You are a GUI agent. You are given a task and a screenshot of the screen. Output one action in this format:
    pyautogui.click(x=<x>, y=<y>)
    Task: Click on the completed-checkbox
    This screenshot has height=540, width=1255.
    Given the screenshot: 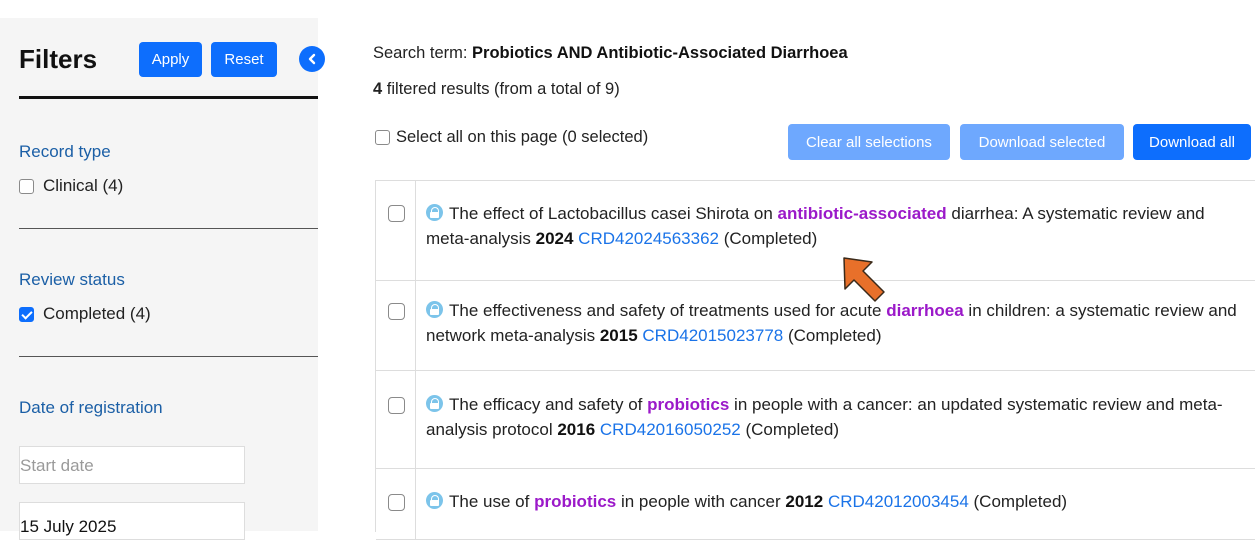 What is the action you would take?
    pyautogui.click(x=26, y=314)
    